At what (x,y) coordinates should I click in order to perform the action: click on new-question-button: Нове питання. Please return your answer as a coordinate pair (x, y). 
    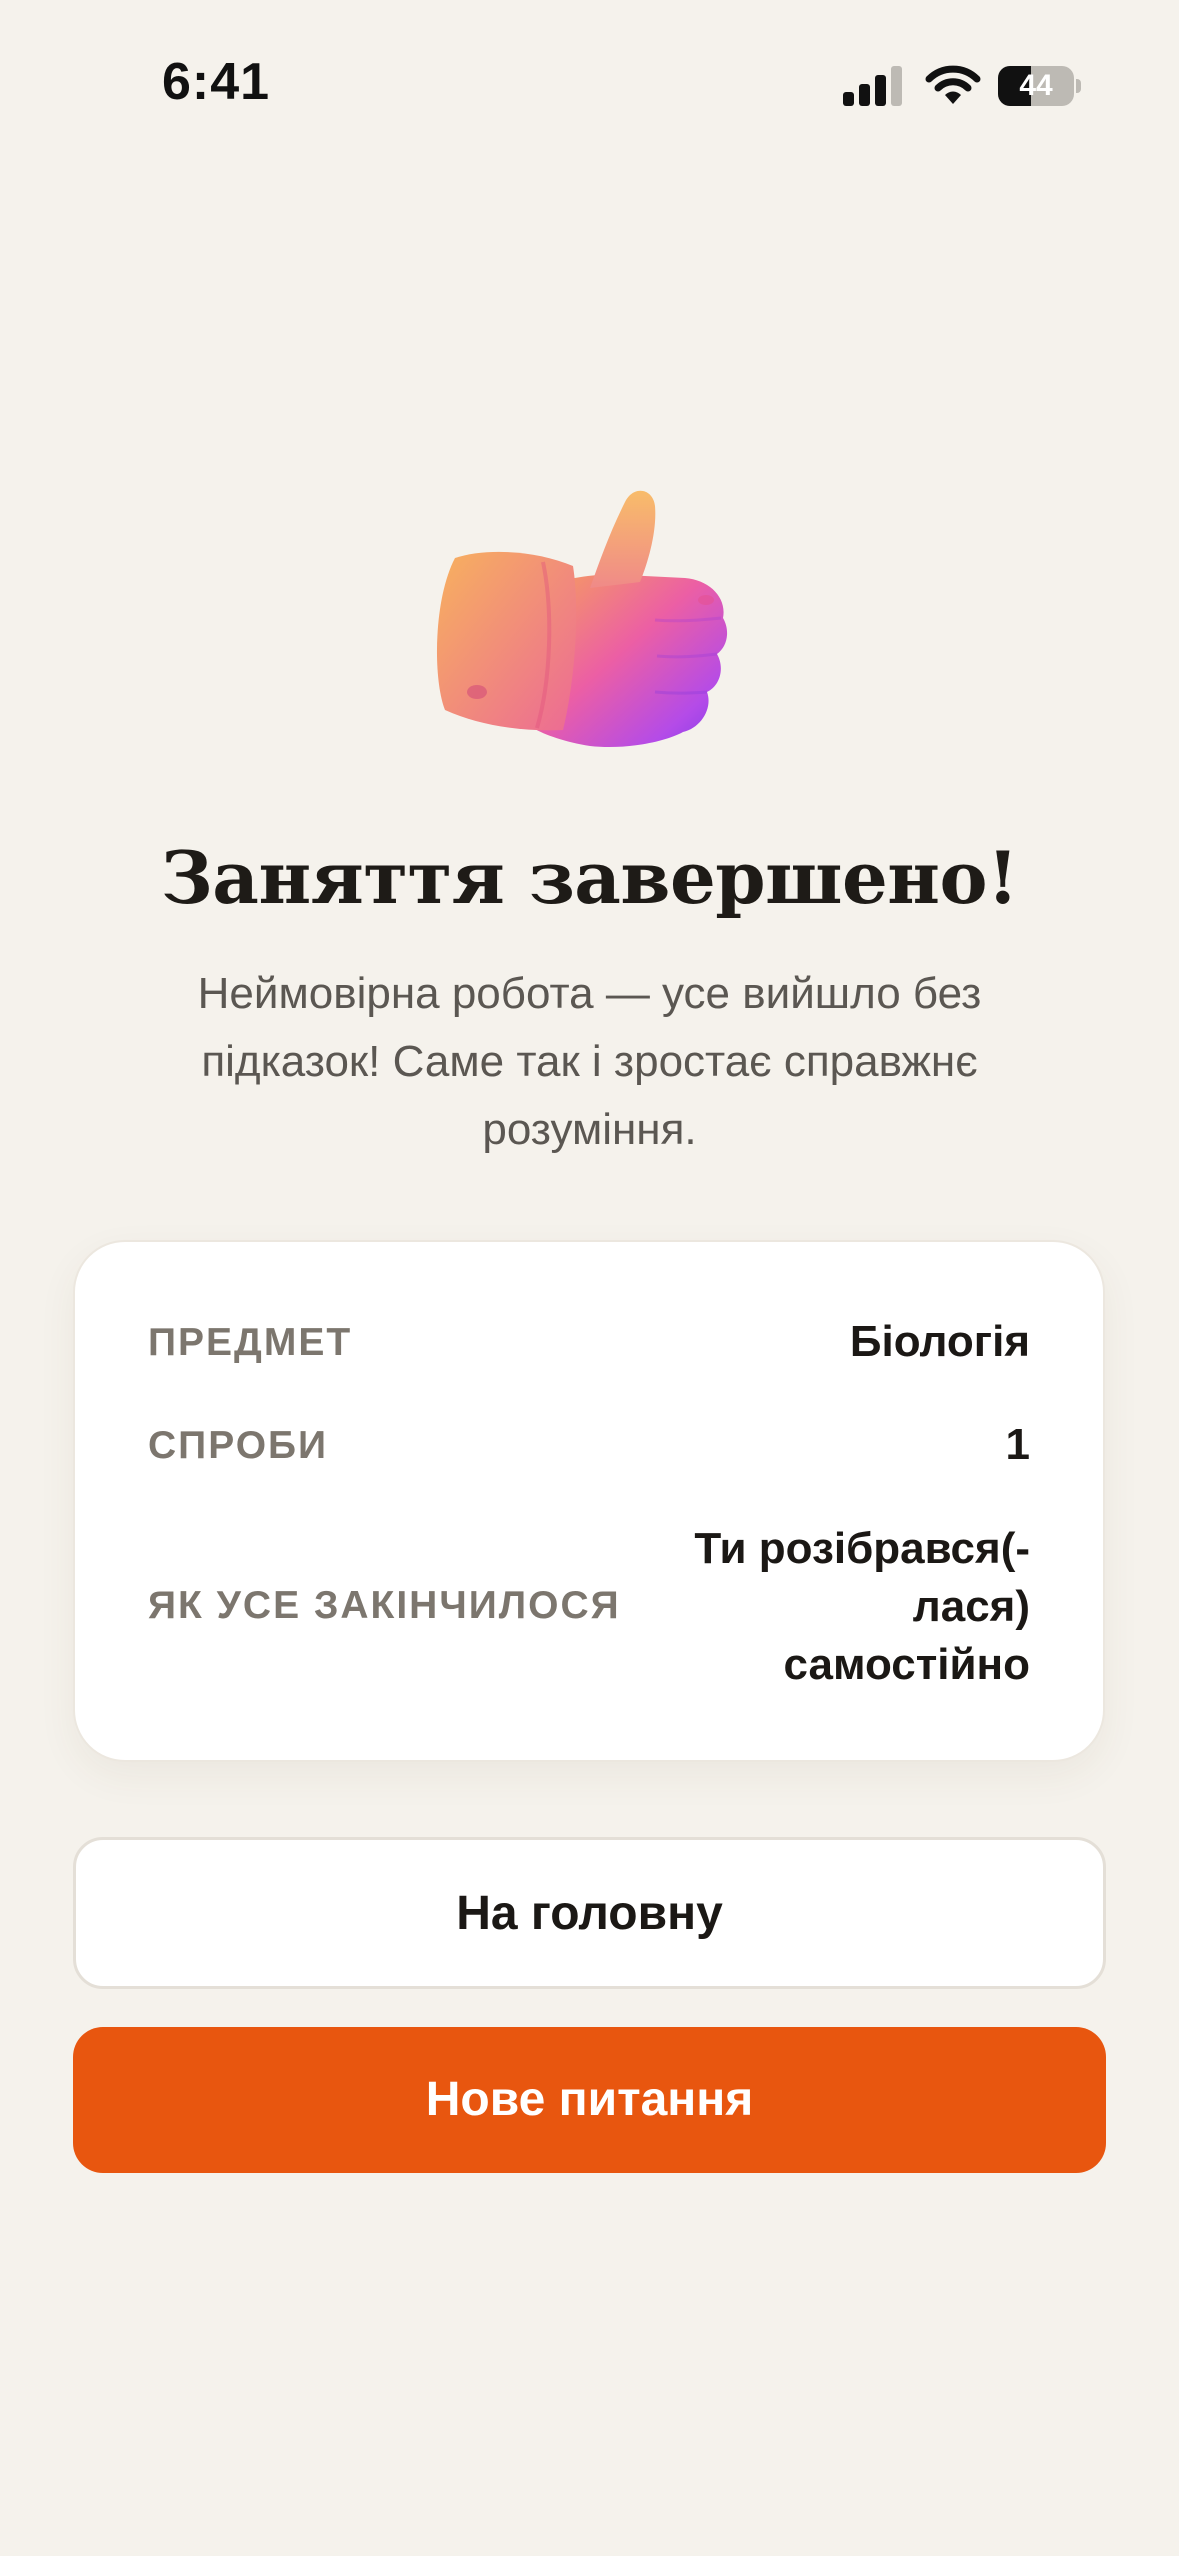
    Looking at the image, I should click on (589, 2100).